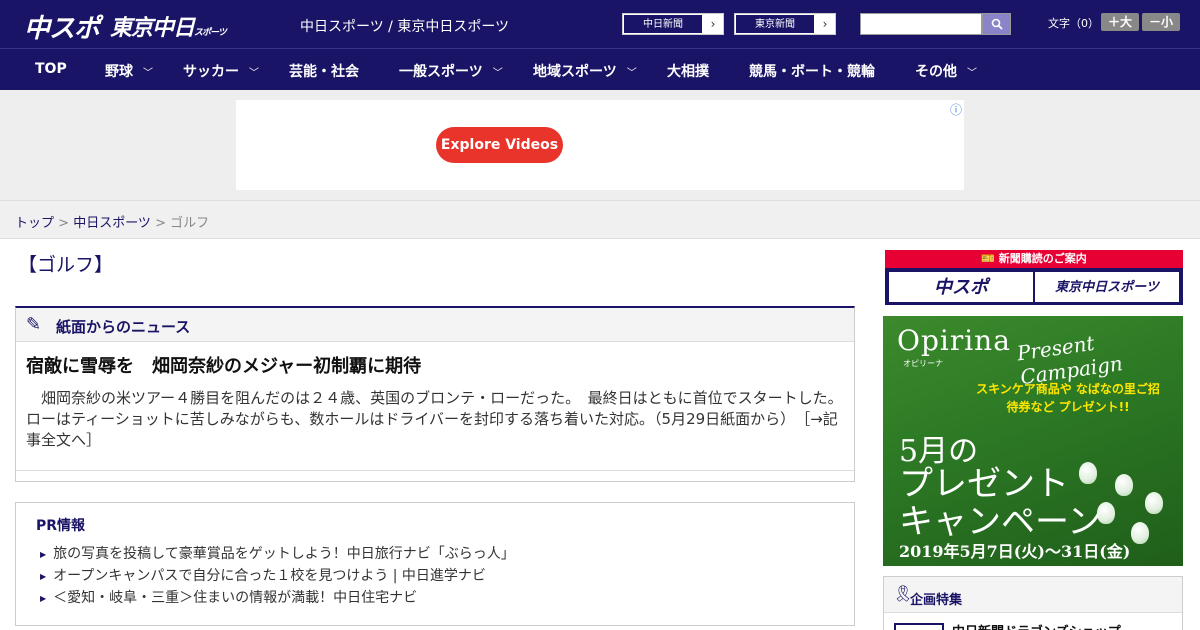  What do you see at coordinates (961, 287) in the screenshot?
I see `subscribe-chuspo-button: 中スポ` at bounding box center [961, 287].